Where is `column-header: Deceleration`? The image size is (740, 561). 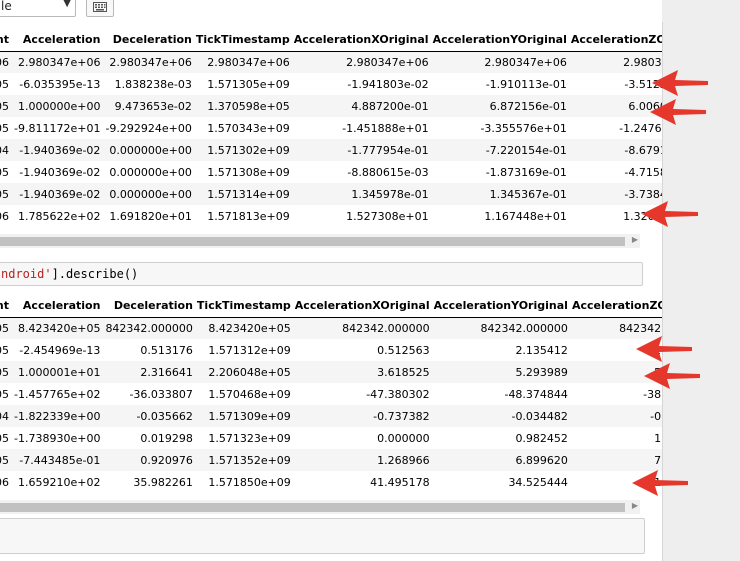
column-header: Deceleration is located at coordinates (150, 306).